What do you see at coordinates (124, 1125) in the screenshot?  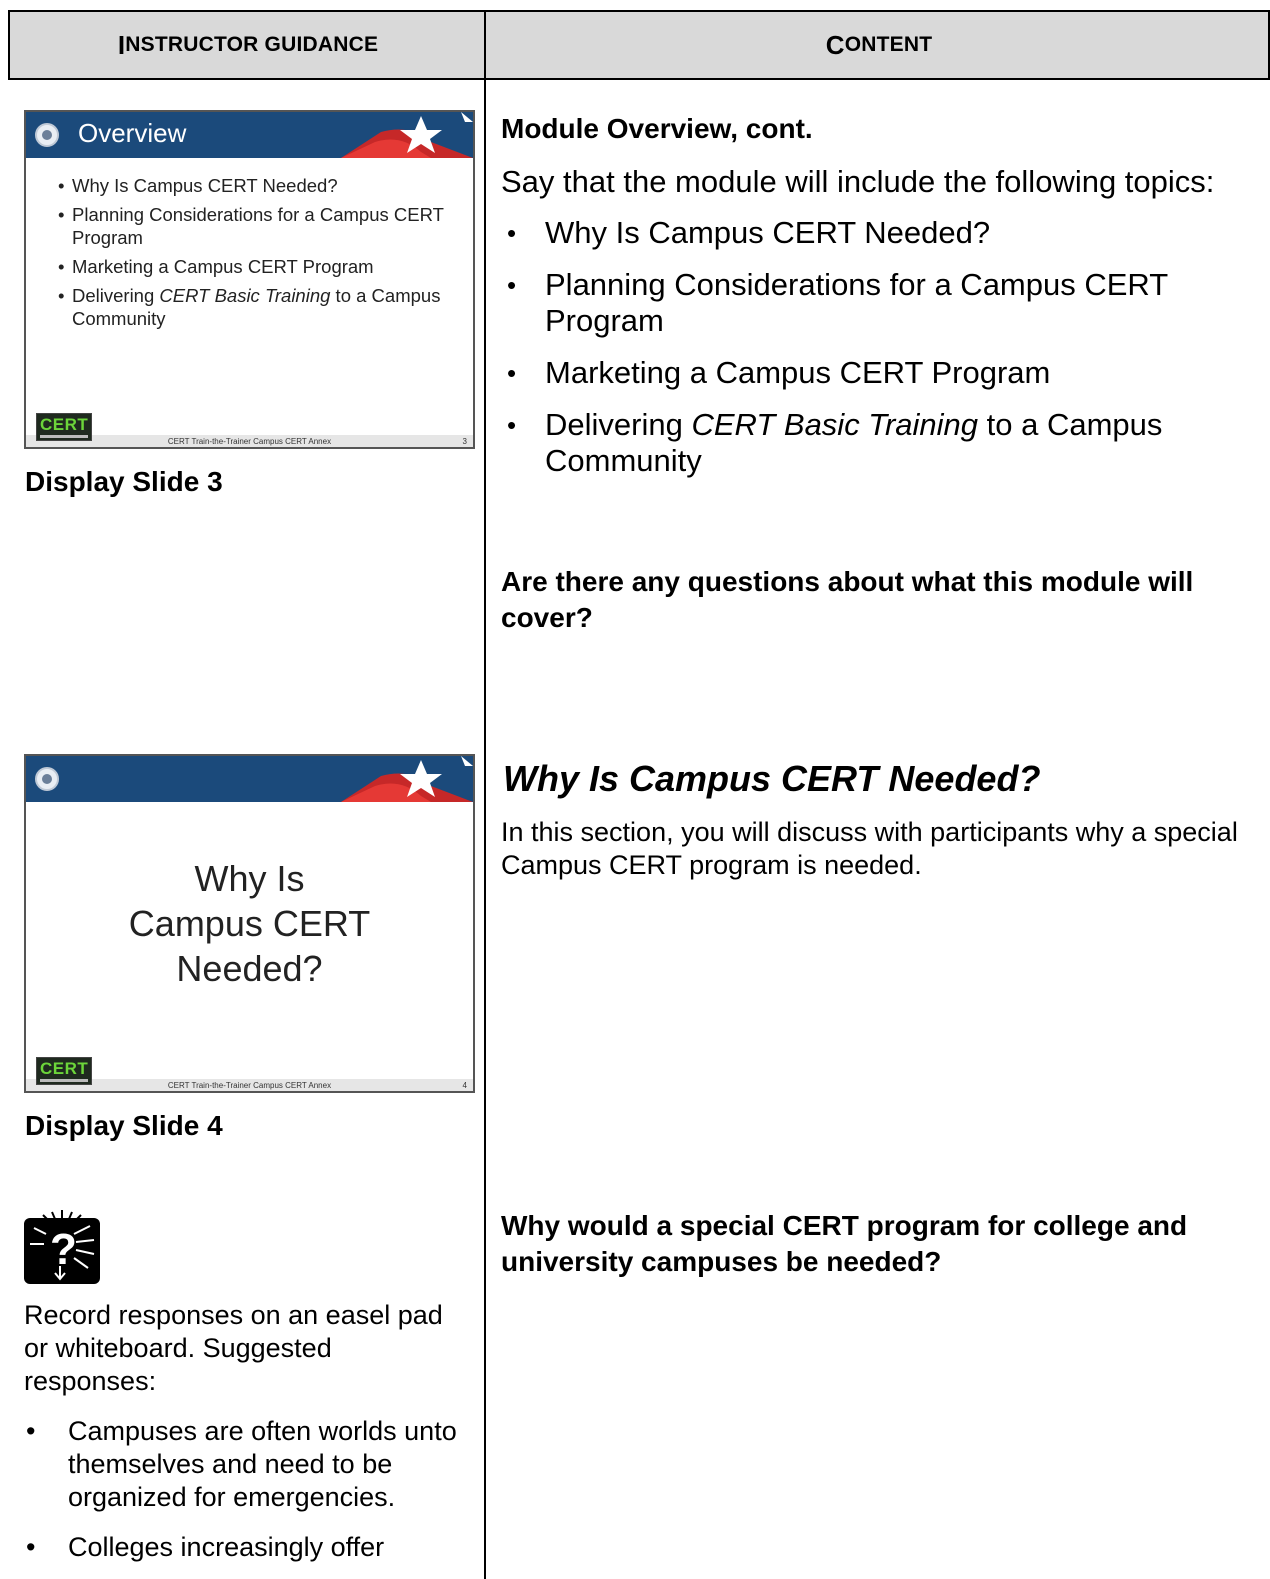 I see `display-slide-4-label: Display Slide 4` at bounding box center [124, 1125].